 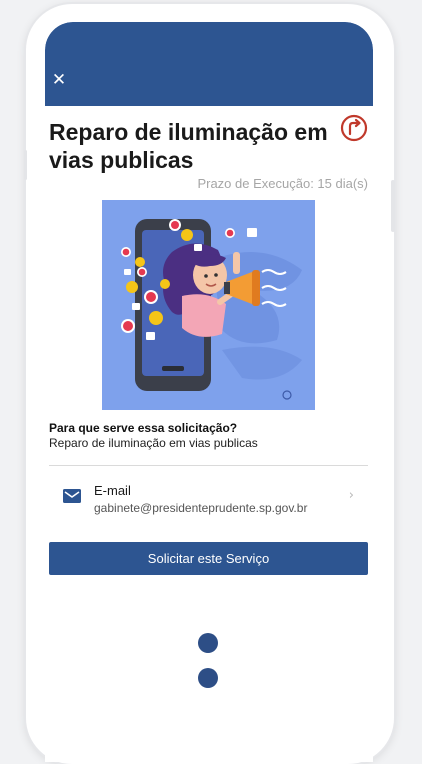 What do you see at coordinates (282, 183) in the screenshot?
I see `deadline-text: Prazo de Execução: 15 dia(s)` at bounding box center [282, 183].